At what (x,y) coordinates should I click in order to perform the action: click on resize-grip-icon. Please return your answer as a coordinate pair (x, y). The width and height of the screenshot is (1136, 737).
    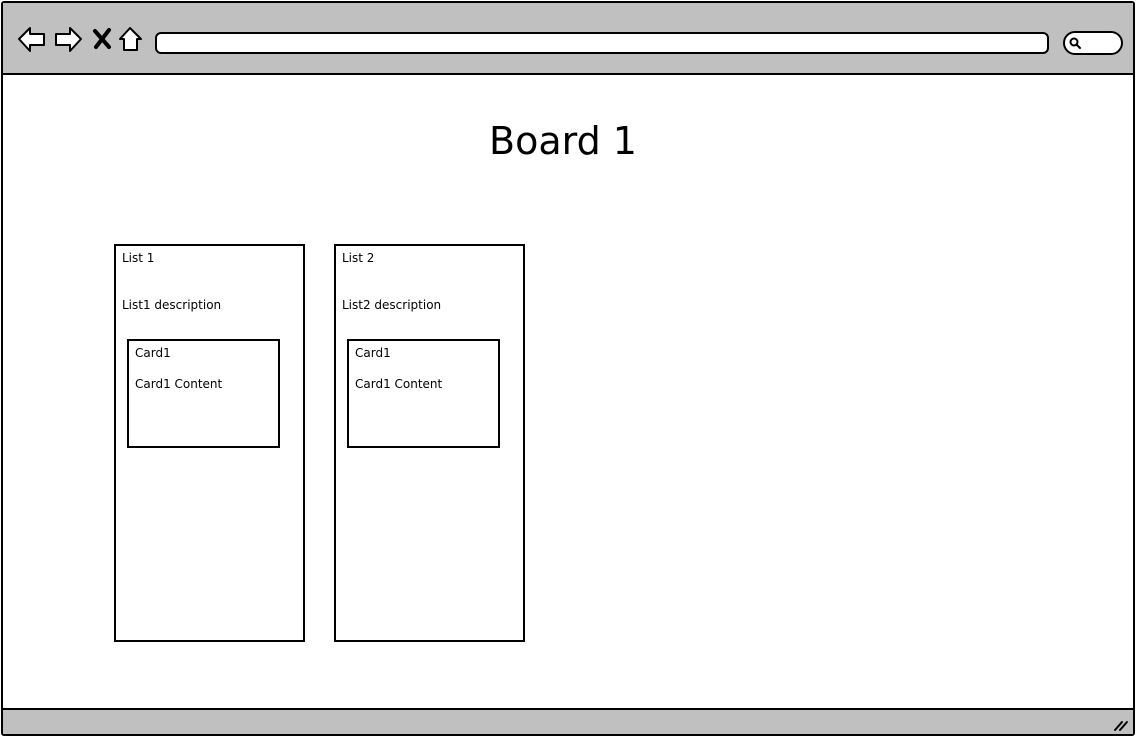
    Looking at the image, I should click on (1121, 724).